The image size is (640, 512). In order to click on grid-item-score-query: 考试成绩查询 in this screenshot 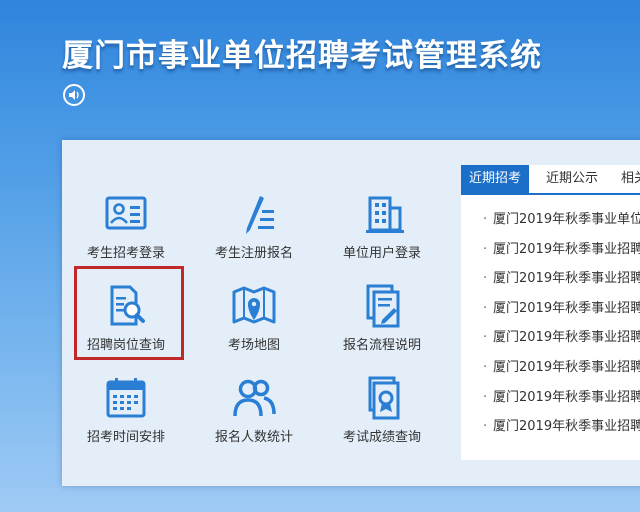, I will do `click(382, 410)`.